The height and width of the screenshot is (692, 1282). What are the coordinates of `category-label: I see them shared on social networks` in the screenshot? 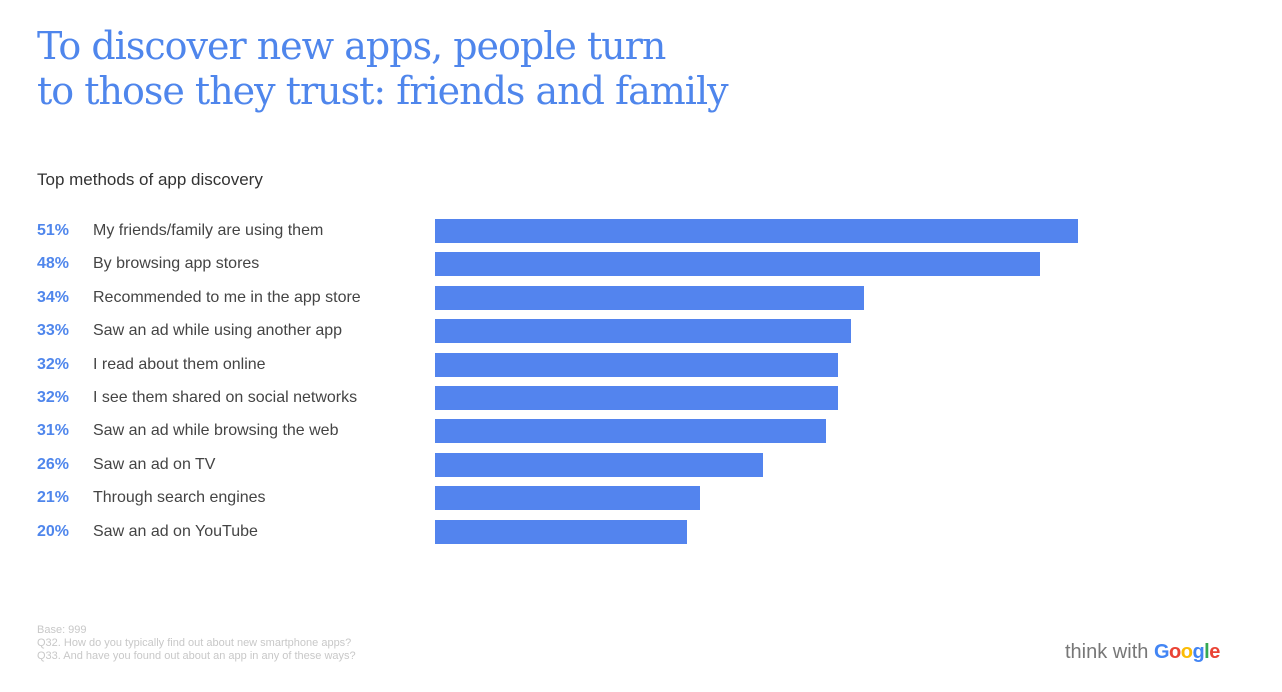 It's located at (225, 397).